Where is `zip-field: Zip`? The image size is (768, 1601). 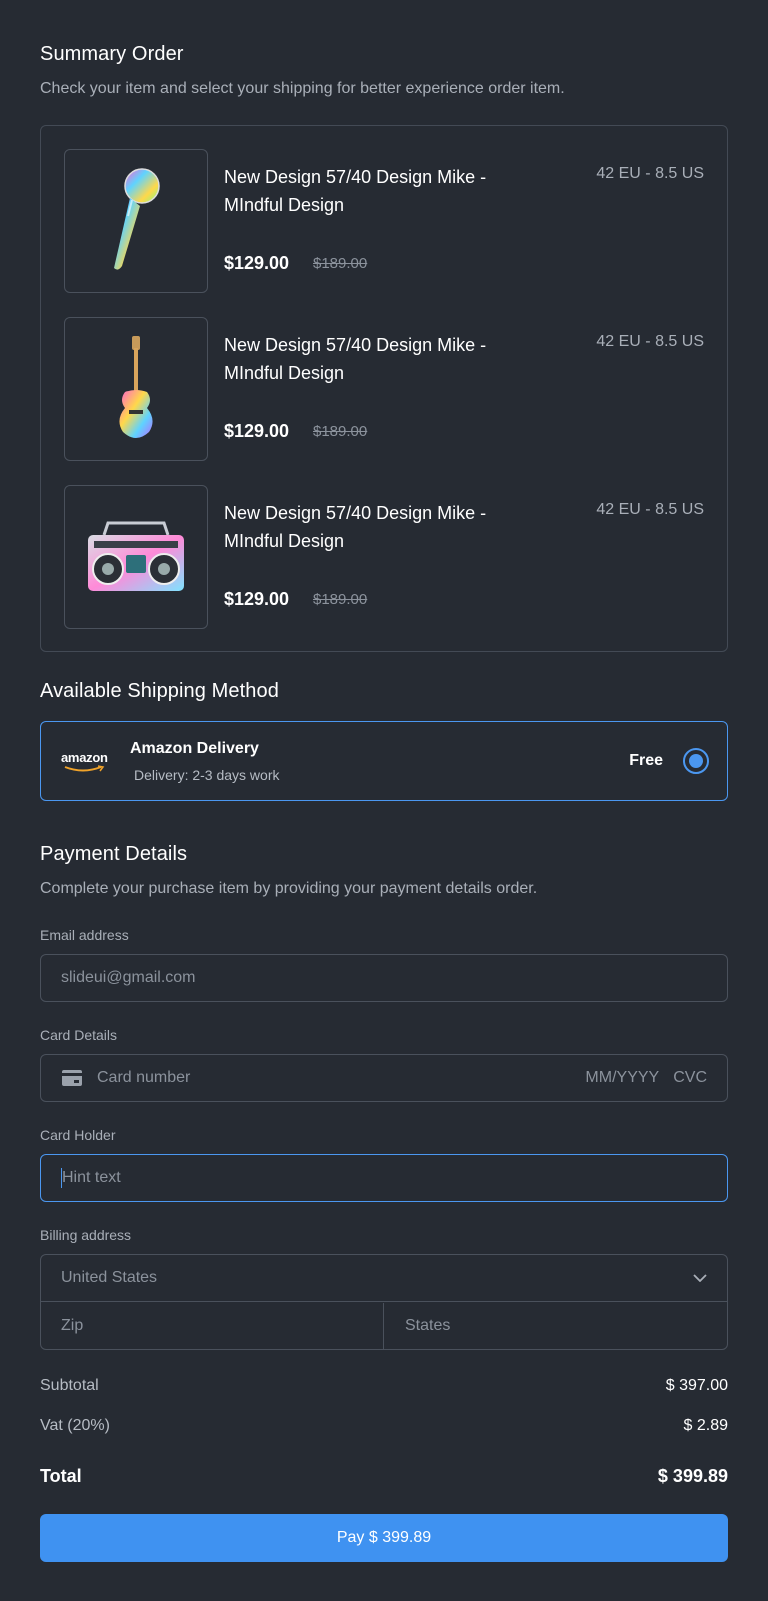 zip-field: Zip is located at coordinates (212, 1326).